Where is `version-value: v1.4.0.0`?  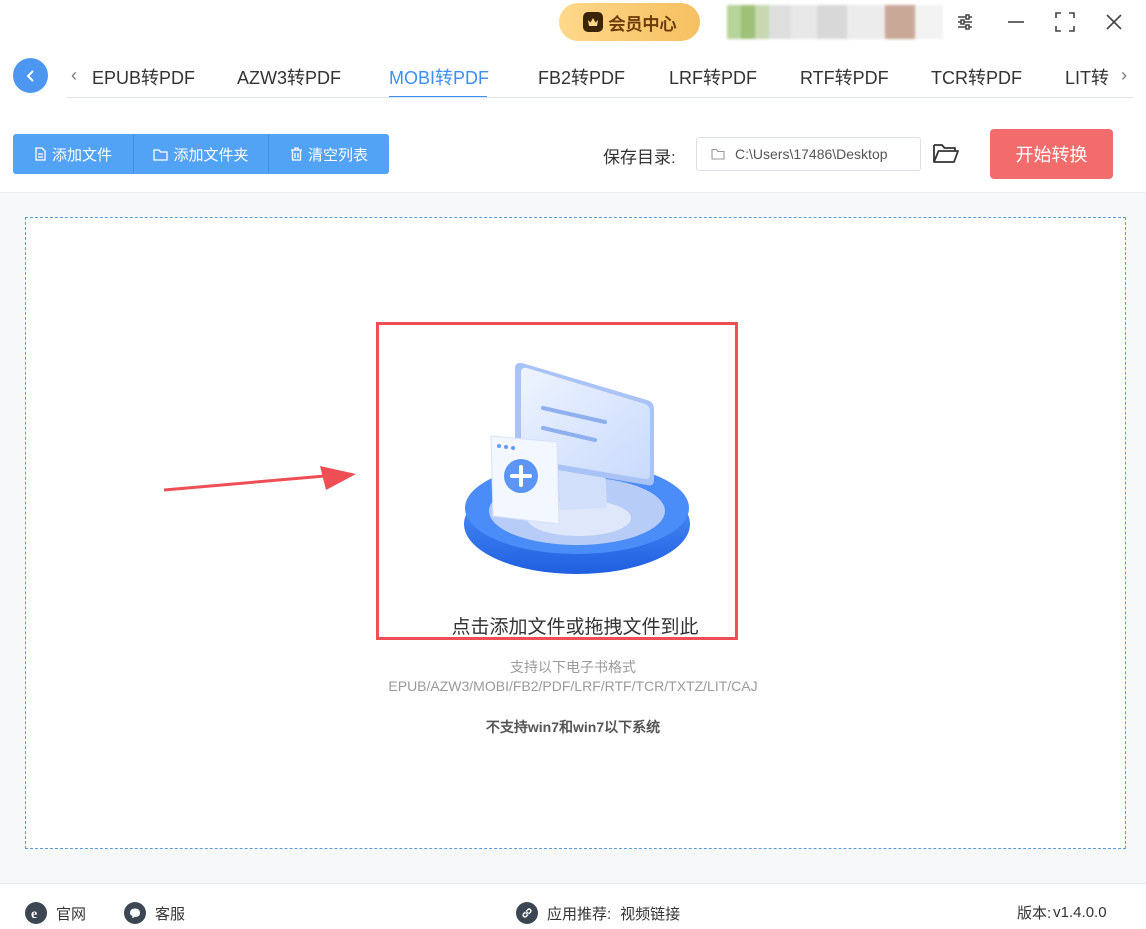 version-value: v1.4.0.0 is located at coordinates (1080, 912).